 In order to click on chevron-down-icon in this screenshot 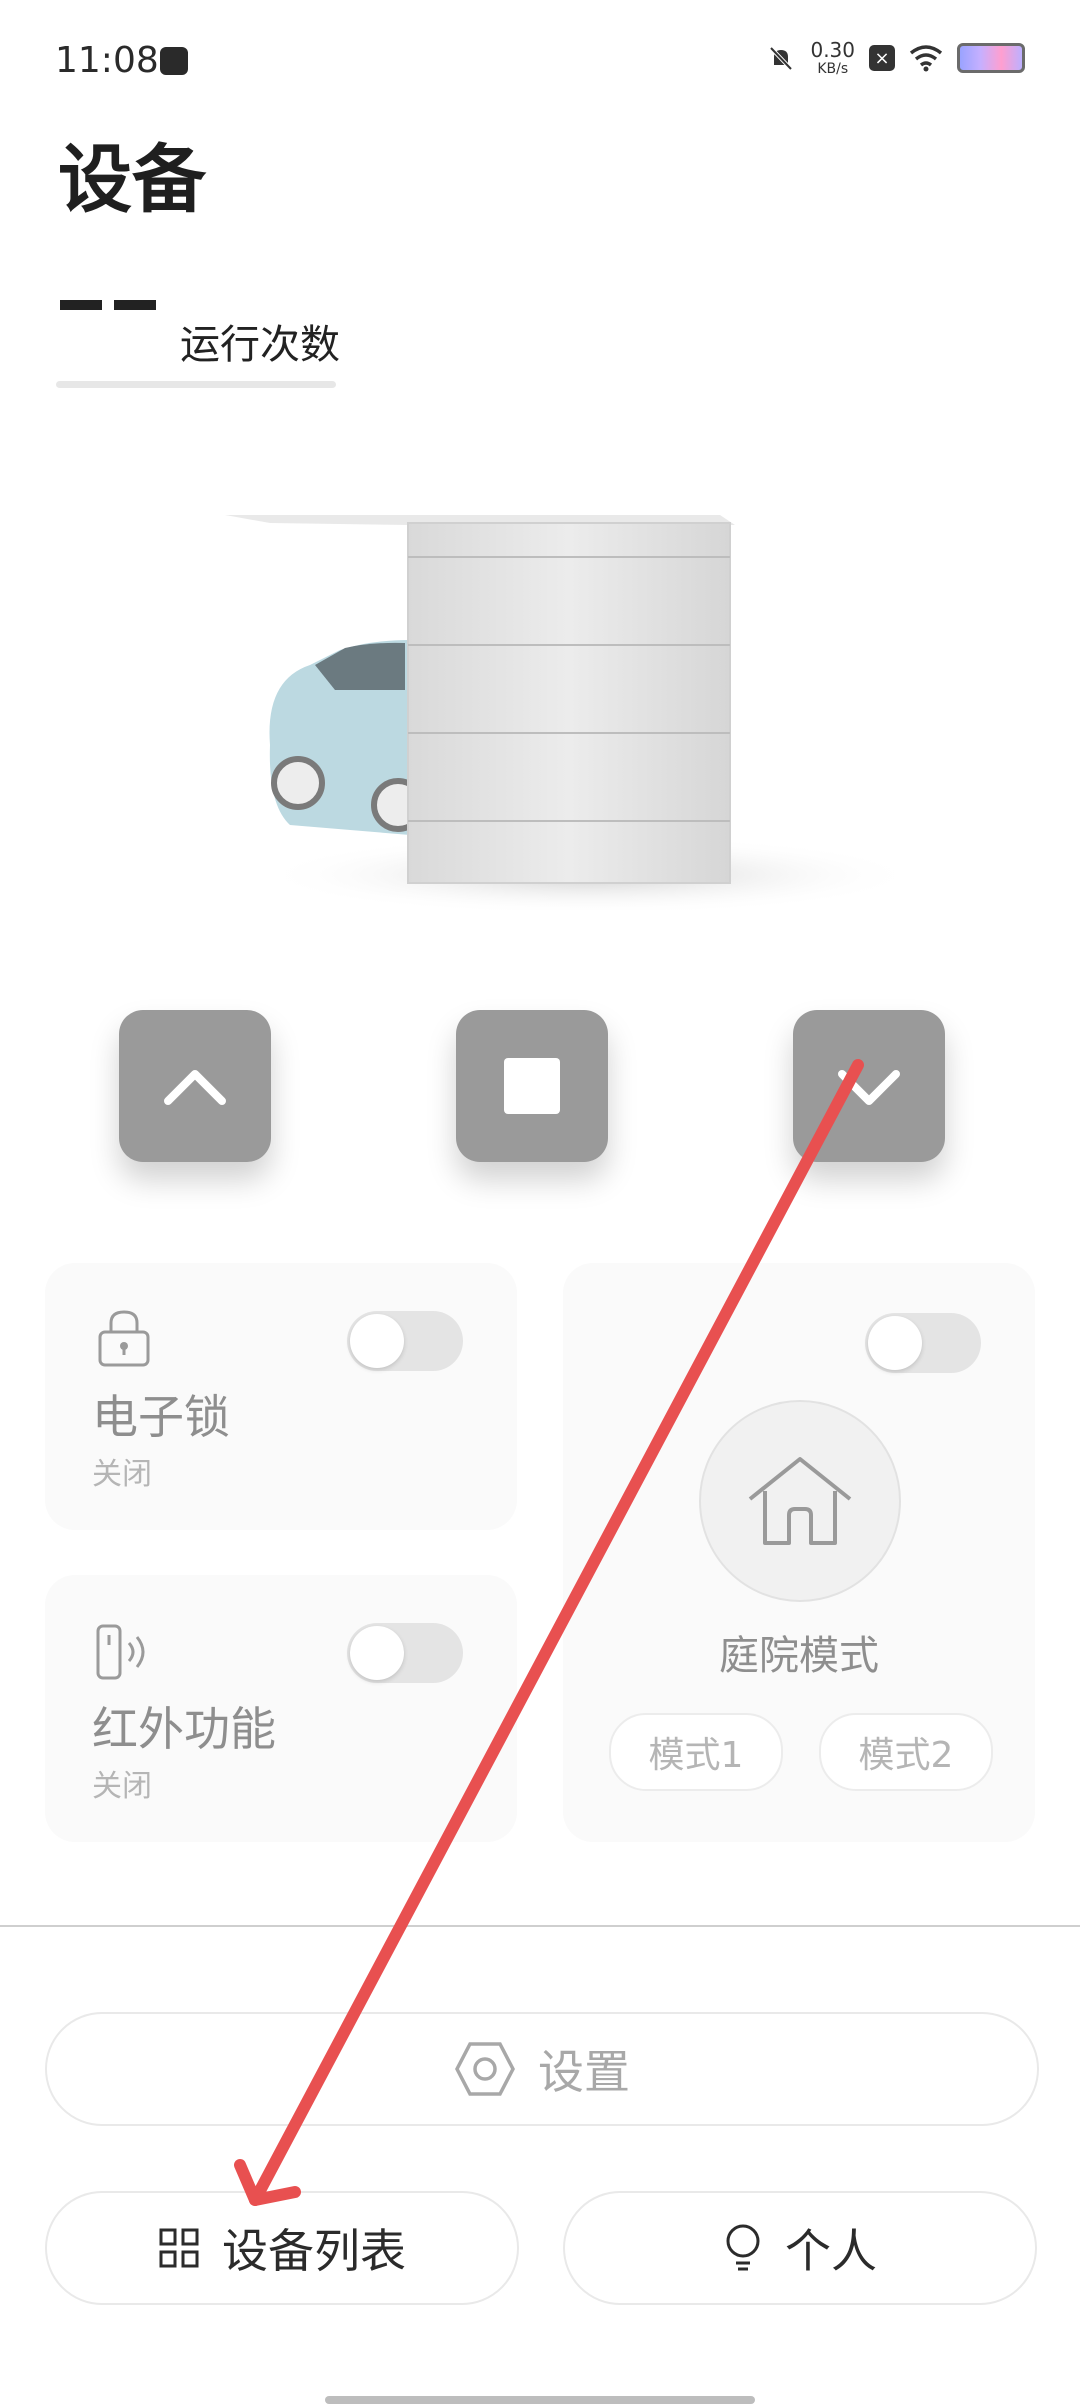, I will do `click(869, 1087)`.